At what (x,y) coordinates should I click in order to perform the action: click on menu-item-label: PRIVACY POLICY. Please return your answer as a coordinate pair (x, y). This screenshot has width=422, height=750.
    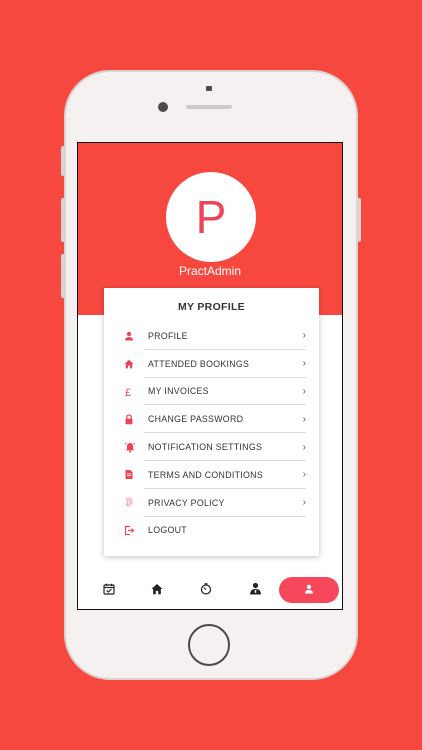
    Looking at the image, I should click on (186, 502).